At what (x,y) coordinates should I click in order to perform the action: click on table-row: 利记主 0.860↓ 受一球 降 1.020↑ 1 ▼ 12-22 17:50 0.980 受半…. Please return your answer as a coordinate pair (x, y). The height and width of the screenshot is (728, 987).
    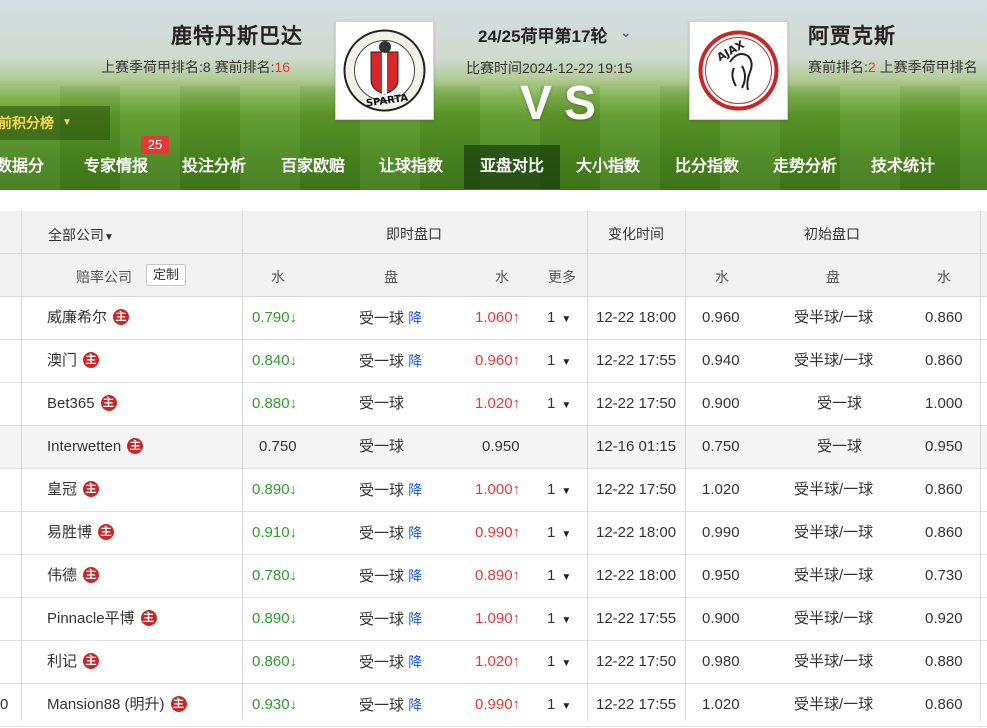
    Looking at the image, I should click on (493, 662).